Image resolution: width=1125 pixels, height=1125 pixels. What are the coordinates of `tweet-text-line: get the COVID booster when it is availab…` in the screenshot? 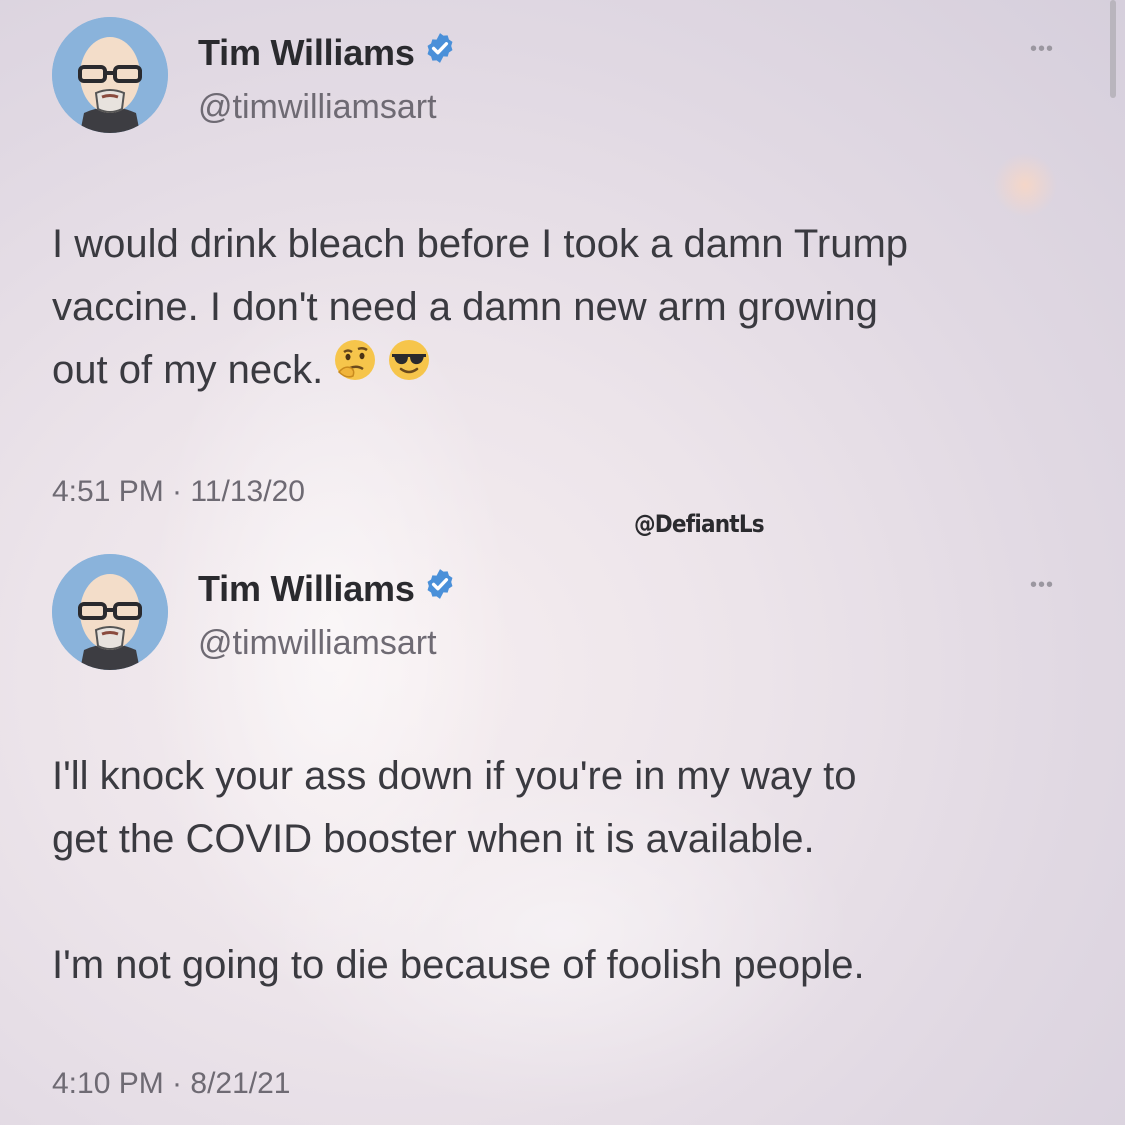 It's located at (433, 839).